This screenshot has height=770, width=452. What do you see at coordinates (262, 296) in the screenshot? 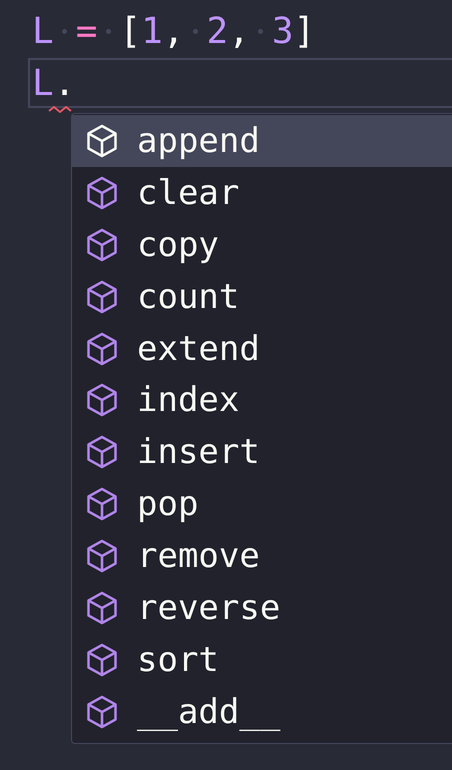
I see `suggestion-item: count` at bounding box center [262, 296].